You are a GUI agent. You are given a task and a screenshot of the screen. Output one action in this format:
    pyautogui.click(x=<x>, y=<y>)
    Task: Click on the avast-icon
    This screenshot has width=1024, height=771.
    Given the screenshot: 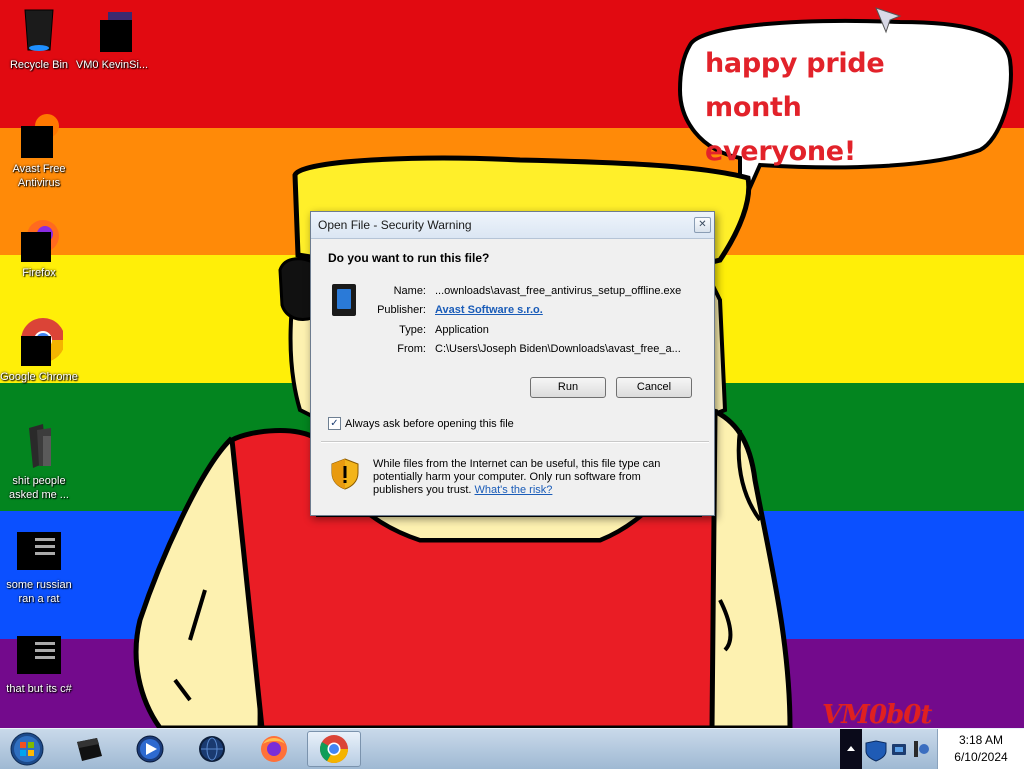 What is the action you would take?
    pyautogui.click(x=39, y=134)
    